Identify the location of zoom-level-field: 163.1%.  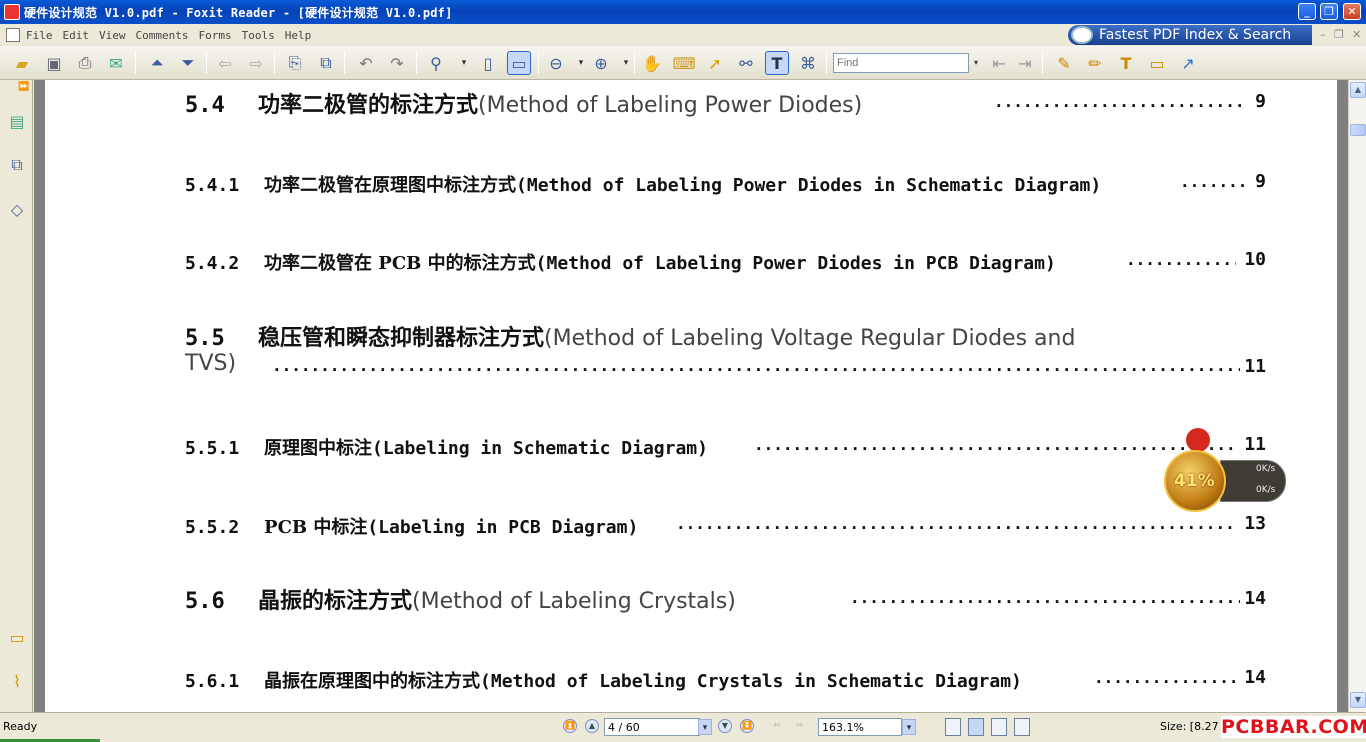
(860, 727).